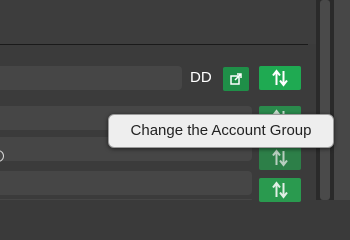 This screenshot has height=240, width=350. I want to click on external-link-icon, so click(236, 79).